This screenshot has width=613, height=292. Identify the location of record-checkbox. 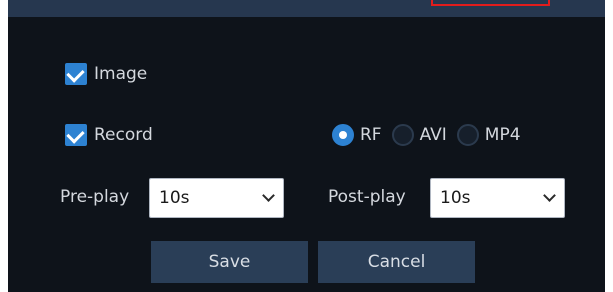
(76, 135).